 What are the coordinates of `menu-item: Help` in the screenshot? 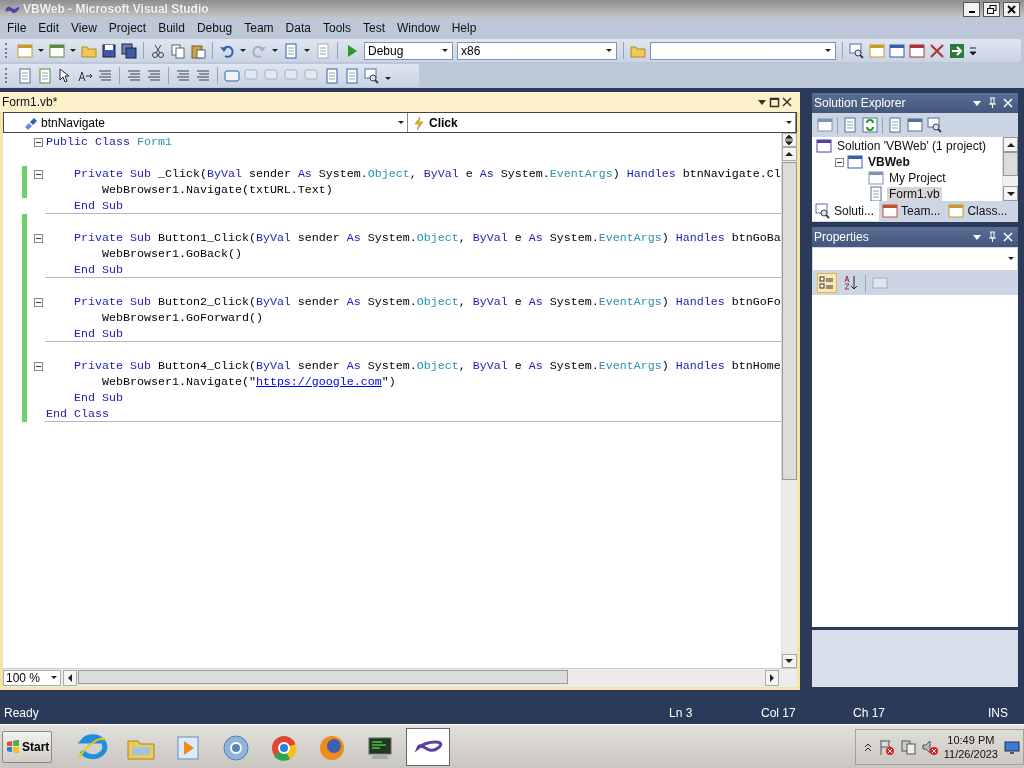 It's located at (464, 28).